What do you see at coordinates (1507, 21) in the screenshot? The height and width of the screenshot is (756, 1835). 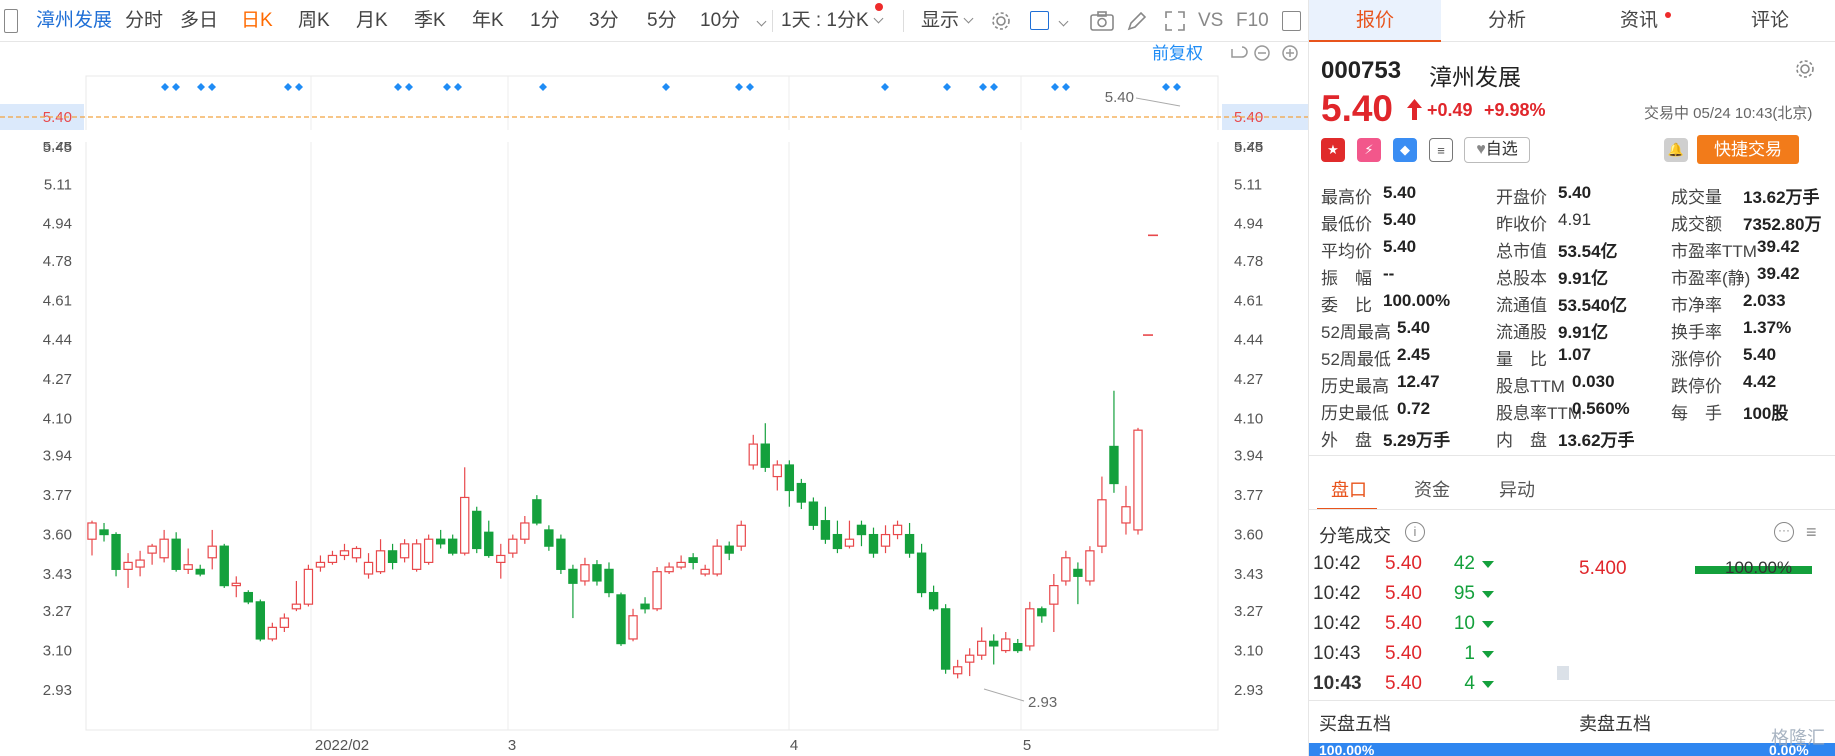 I see `tab-analysis: 分析` at bounding box center [1507, 21].